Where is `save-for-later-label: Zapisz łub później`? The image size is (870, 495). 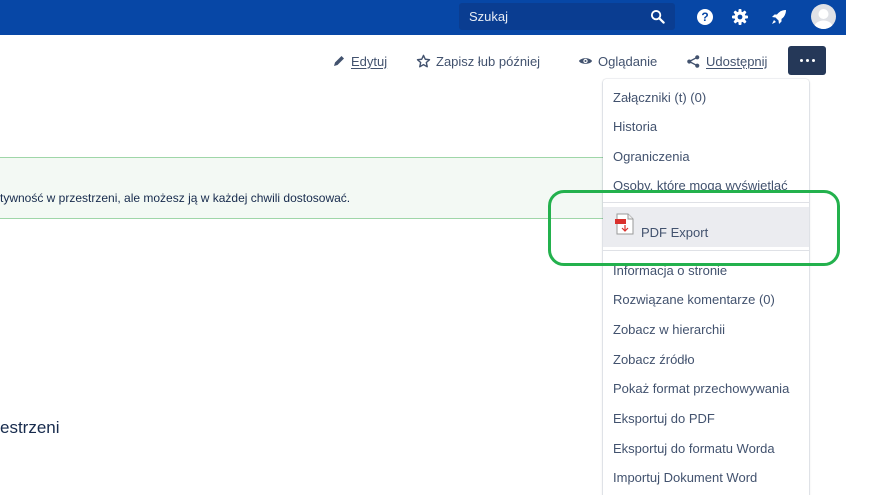
save-for-later-label: Zapisz łub później is located at coordinates (488, 61).